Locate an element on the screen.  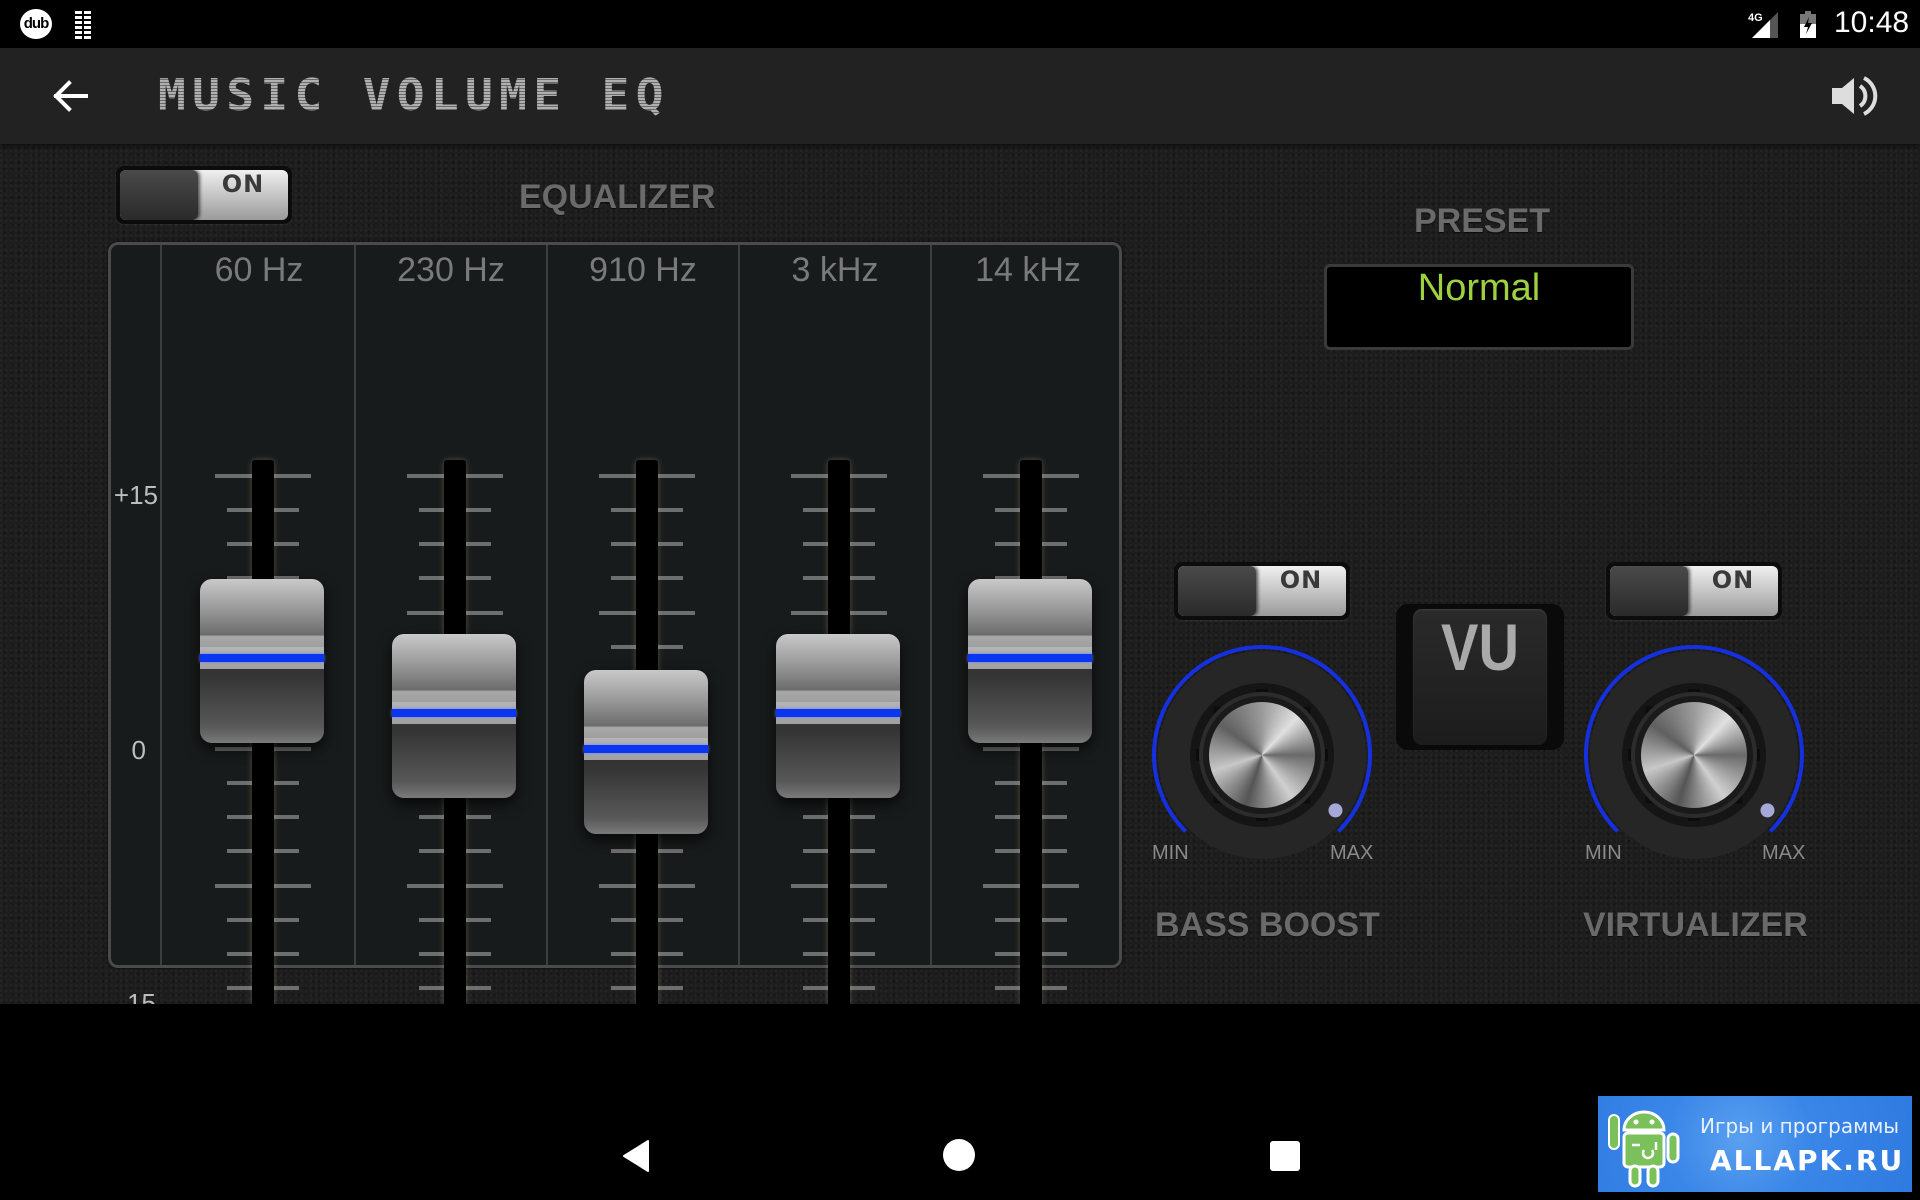
scale-label-max: +15 is located at coordinates (135, 495).